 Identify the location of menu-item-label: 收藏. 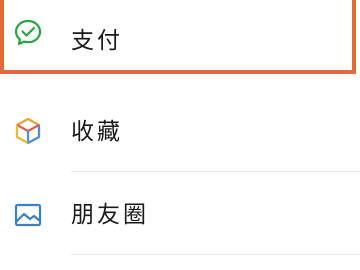
(97, 132).